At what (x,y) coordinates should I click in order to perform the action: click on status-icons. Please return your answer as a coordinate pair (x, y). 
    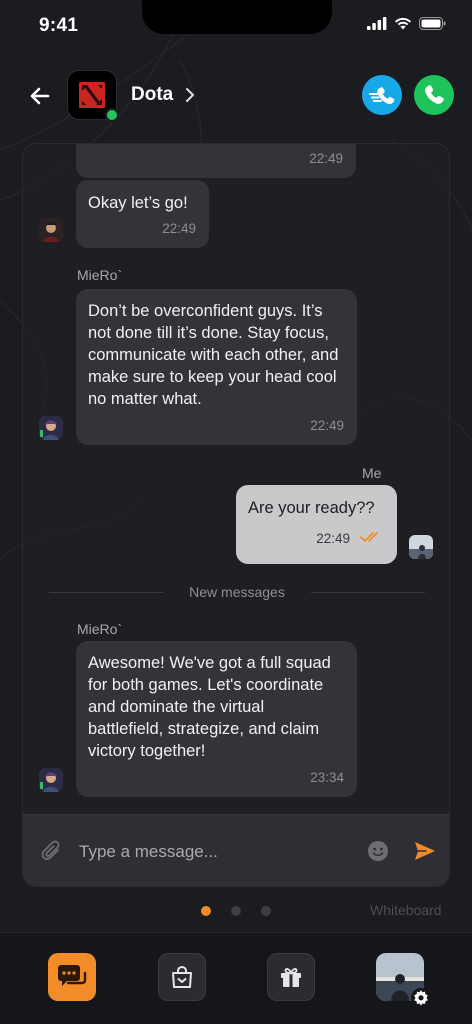
    Looking at the image, I should click on (406, 23).